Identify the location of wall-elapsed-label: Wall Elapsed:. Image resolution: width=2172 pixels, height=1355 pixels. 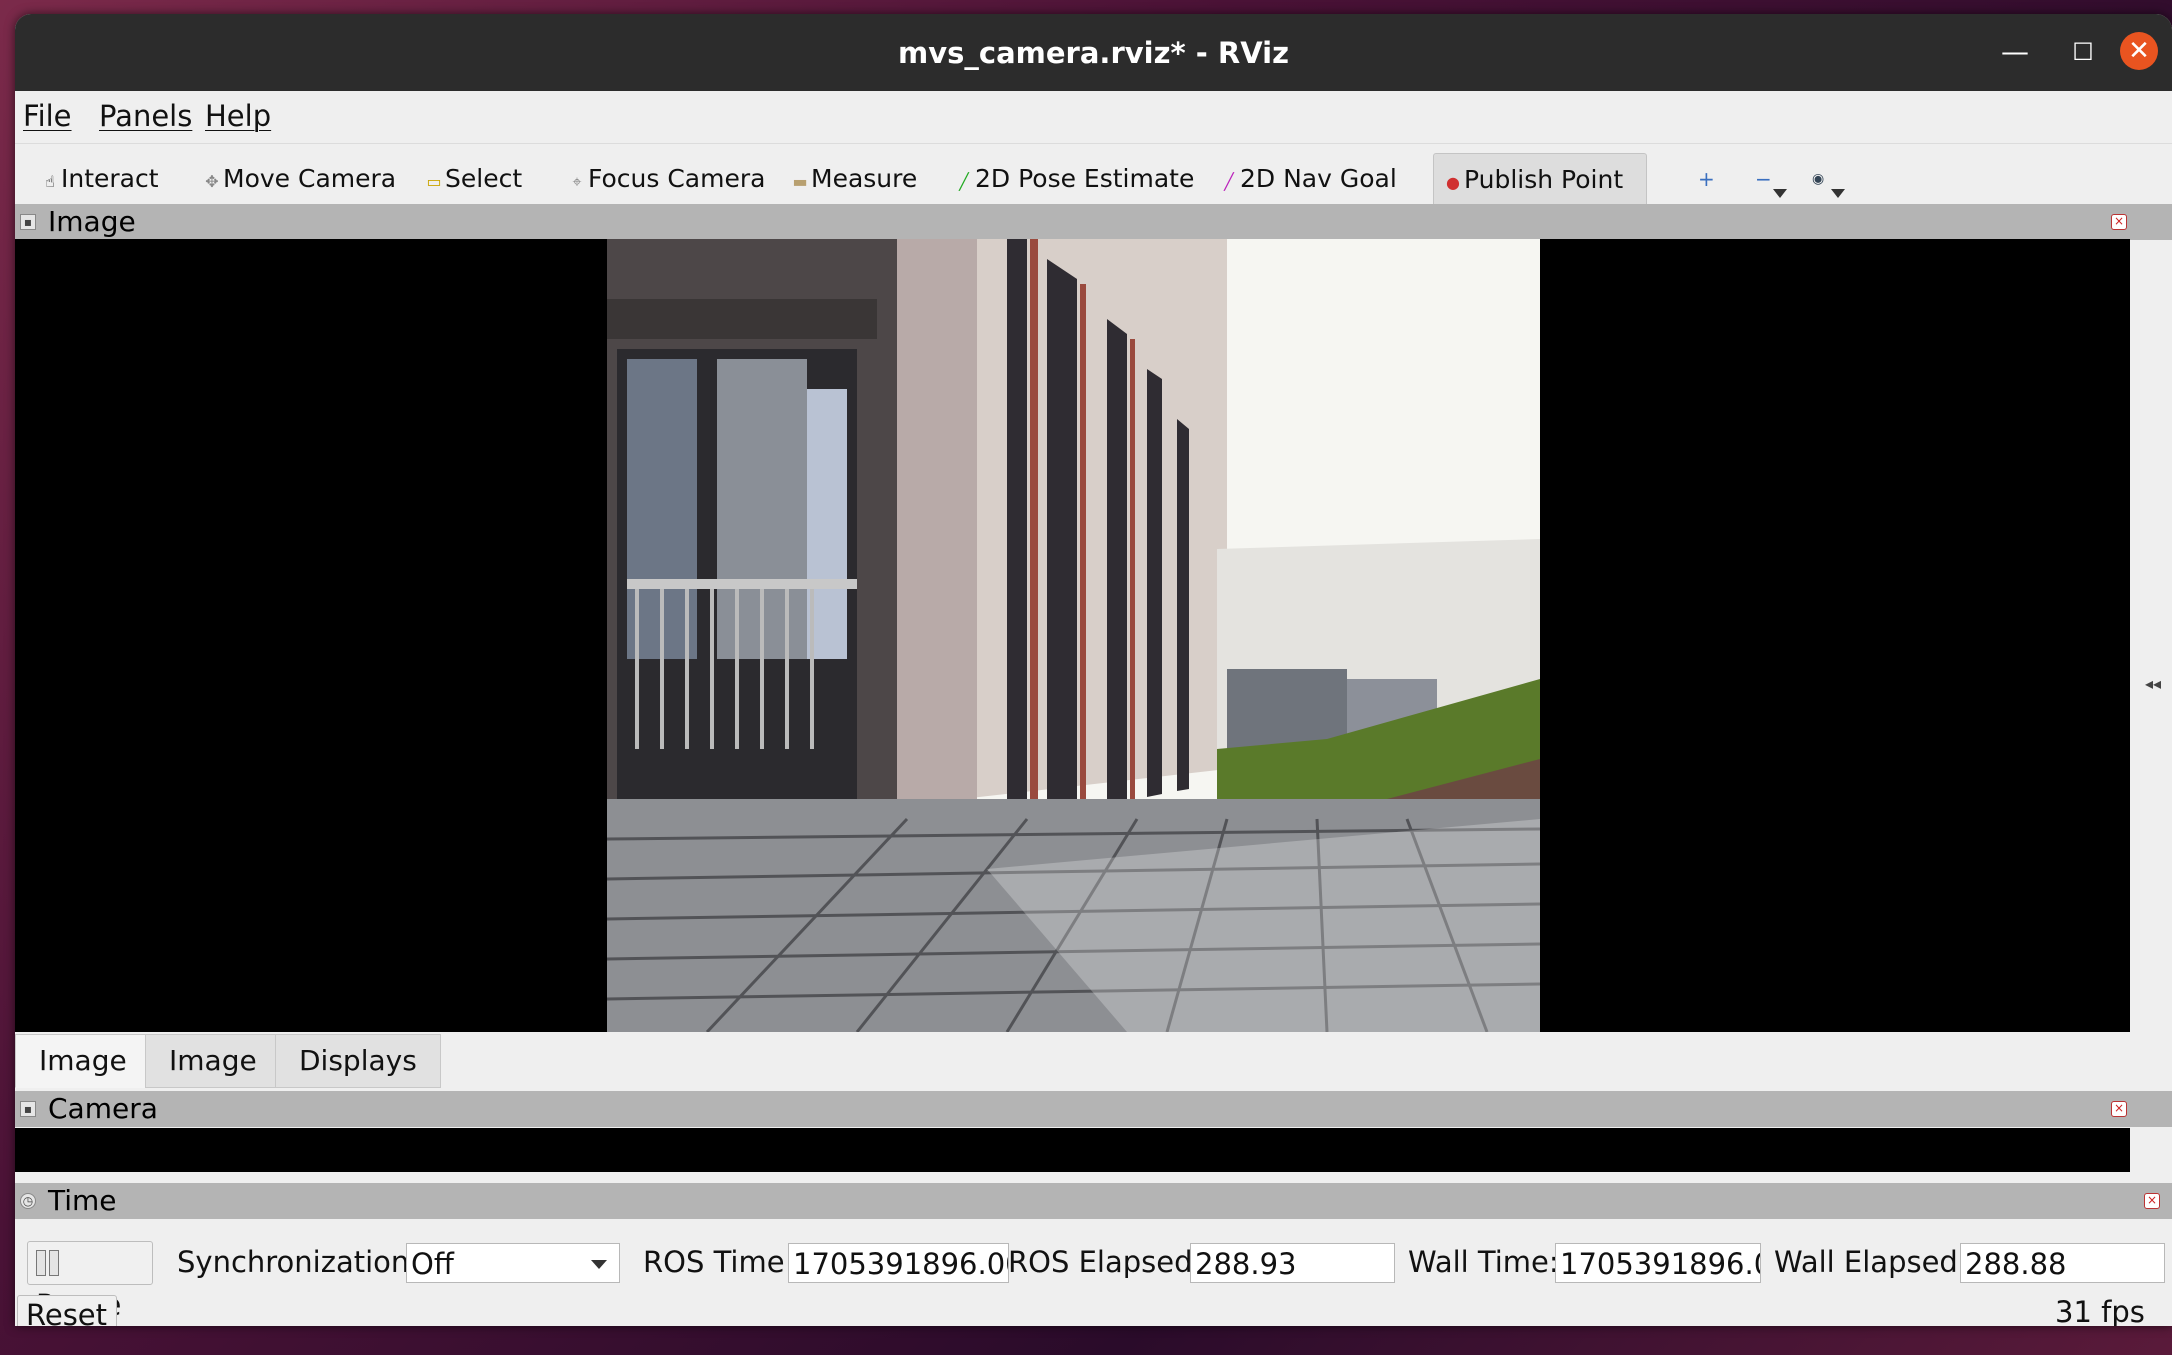
(1871, 1262).